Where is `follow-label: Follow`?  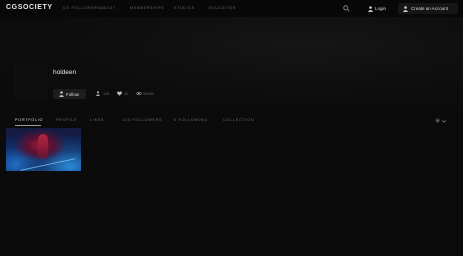 follow-label: Follow is located at coordinates (73, 94).